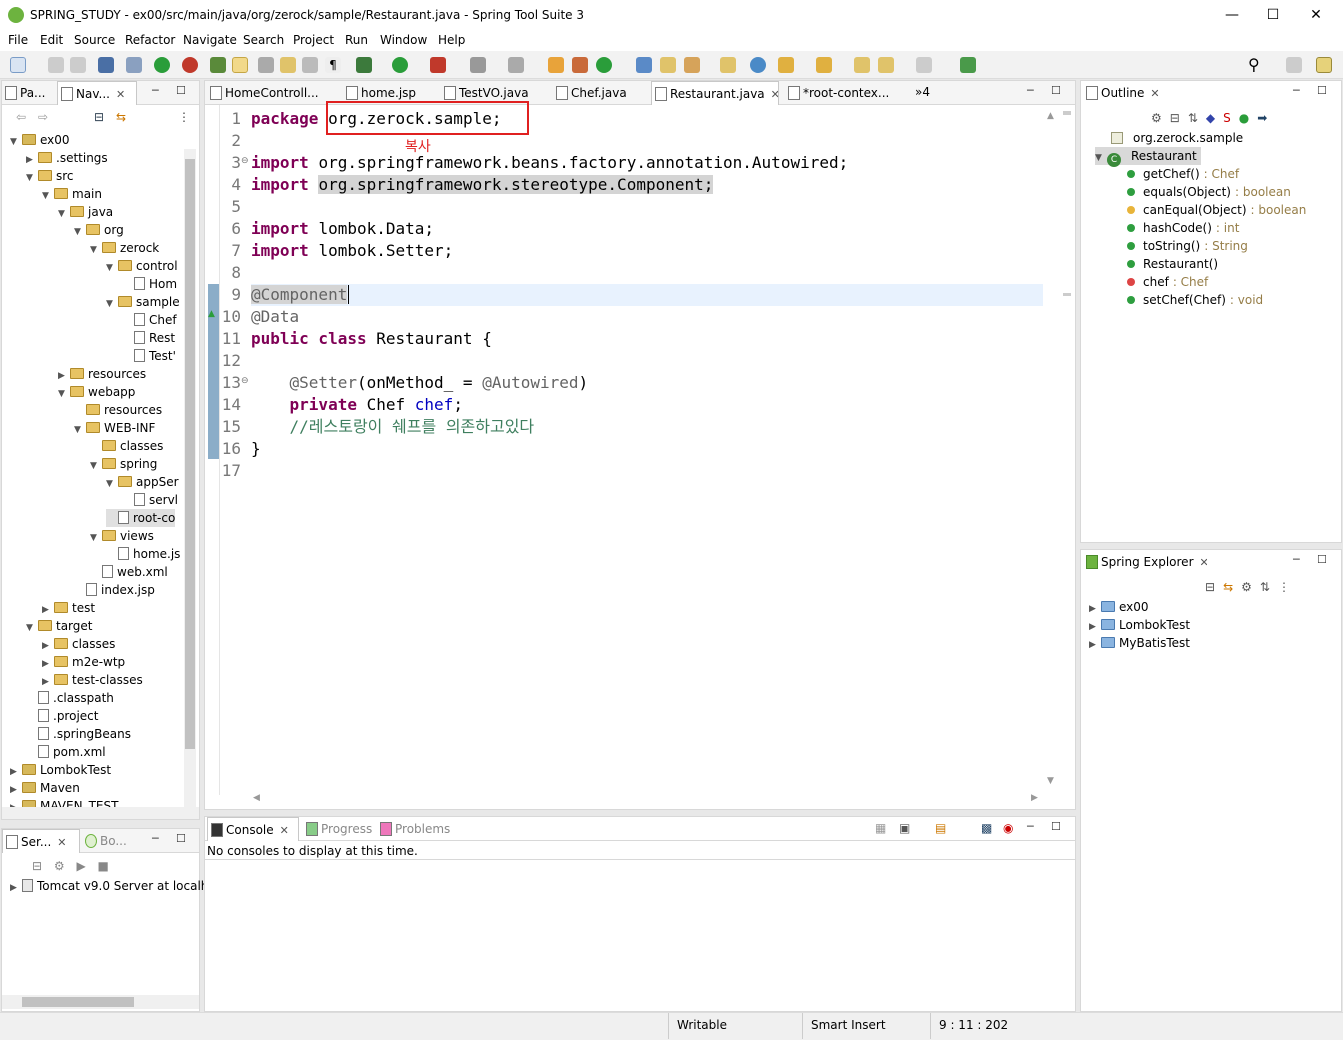 The width and height of the screenshot is (1343, 1040). What do you see at coordinates (114, 428) in the screenshot?
I see `tree-item: ▼ WEB-INF` at bounding box center [114, 428].